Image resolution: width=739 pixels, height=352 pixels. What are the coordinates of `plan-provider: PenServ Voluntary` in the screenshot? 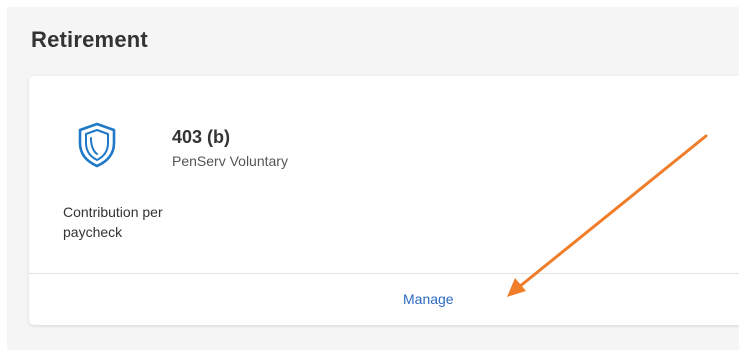 It's located at (230, 161).